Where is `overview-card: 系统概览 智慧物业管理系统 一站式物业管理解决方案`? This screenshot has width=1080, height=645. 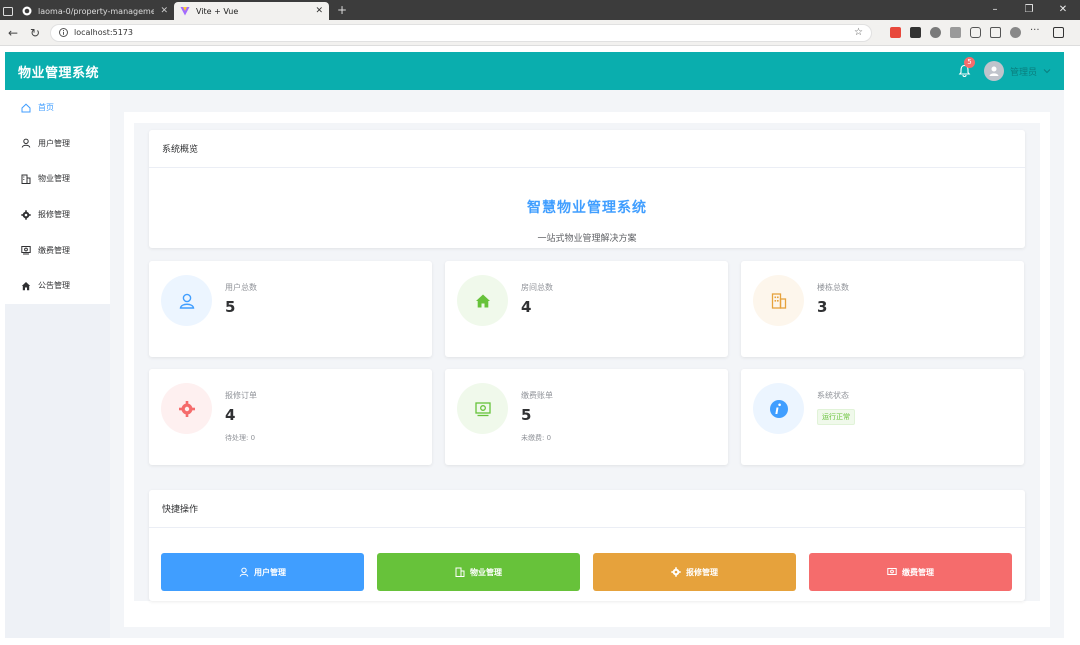 overview-card: 系统概览 智慧物业管理系统 一站式物业管理解决方案 is located at coordinates (587, 189).